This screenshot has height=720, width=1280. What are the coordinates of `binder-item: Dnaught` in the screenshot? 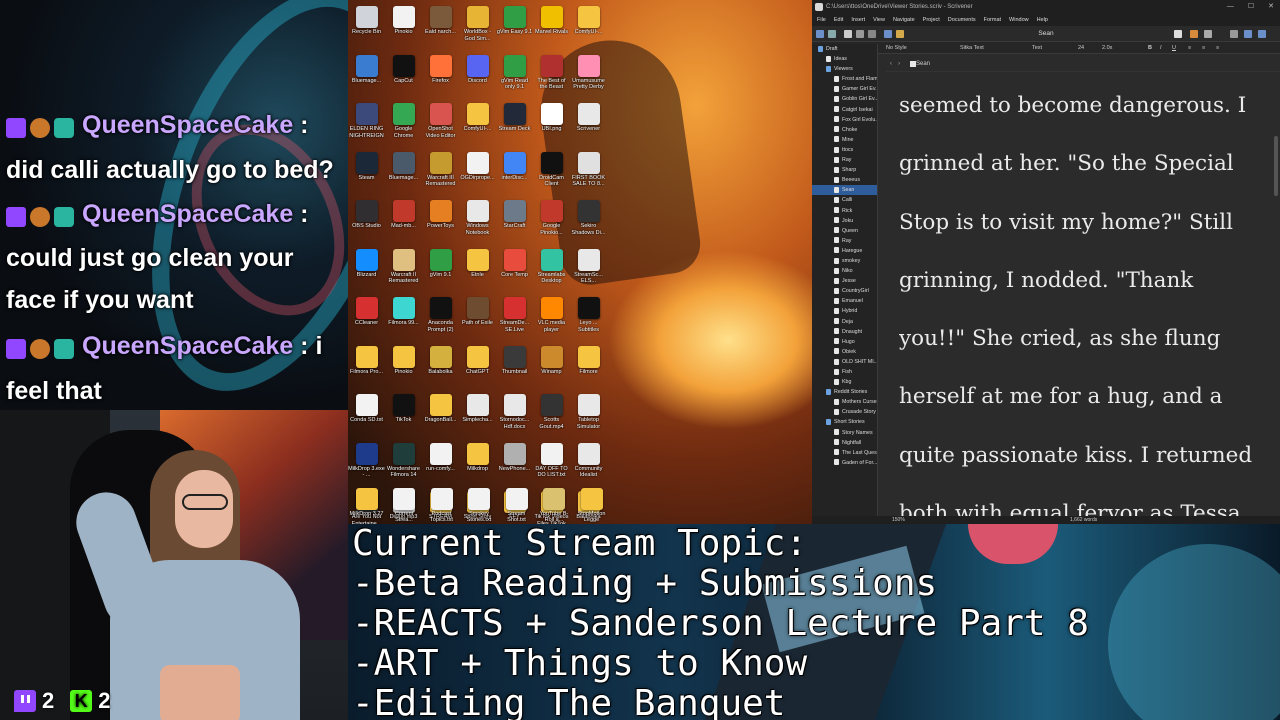 It's located at (844, 332).